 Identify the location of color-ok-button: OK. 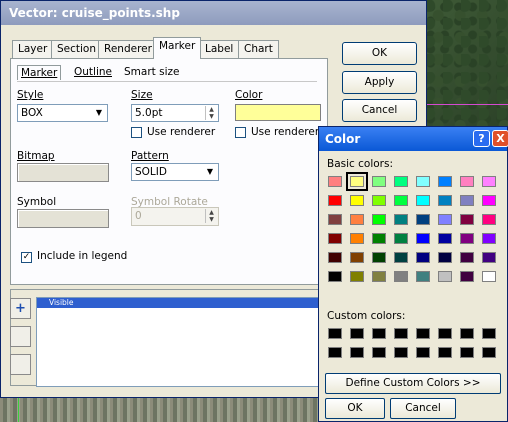
(355, 408).